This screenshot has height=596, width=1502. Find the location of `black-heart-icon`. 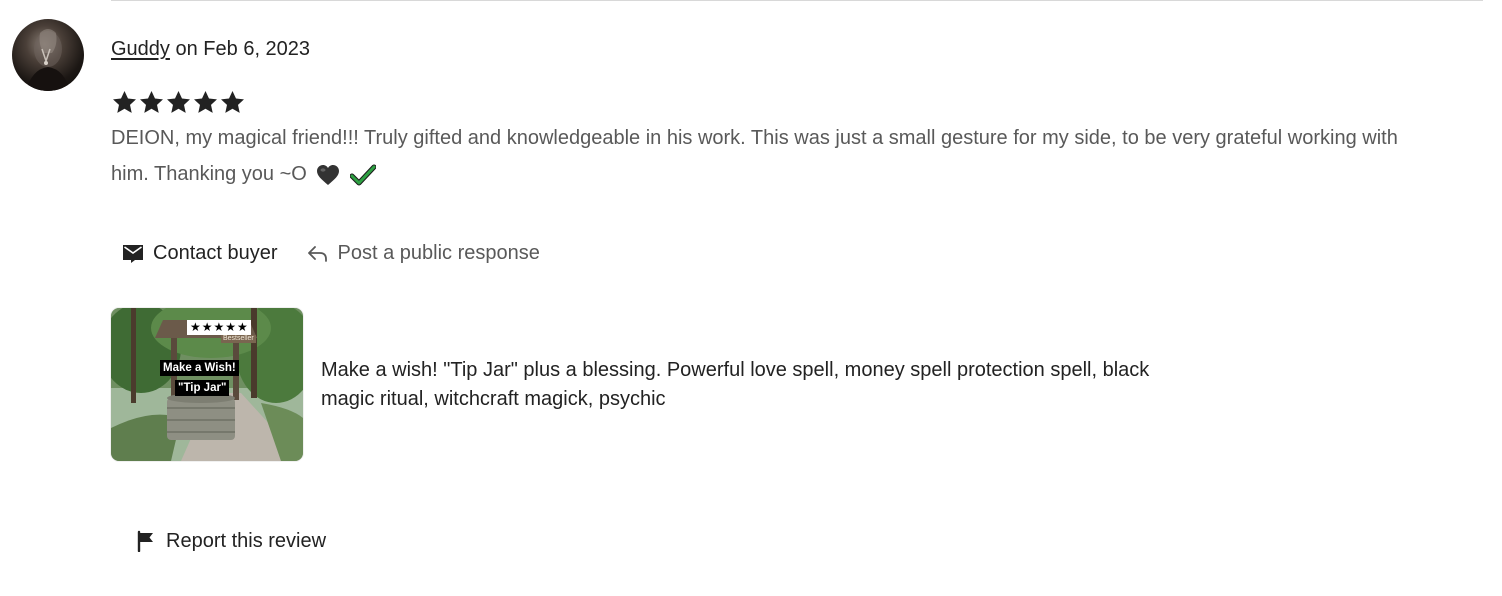

black-heart-icon is located at coordinates (328, 175).